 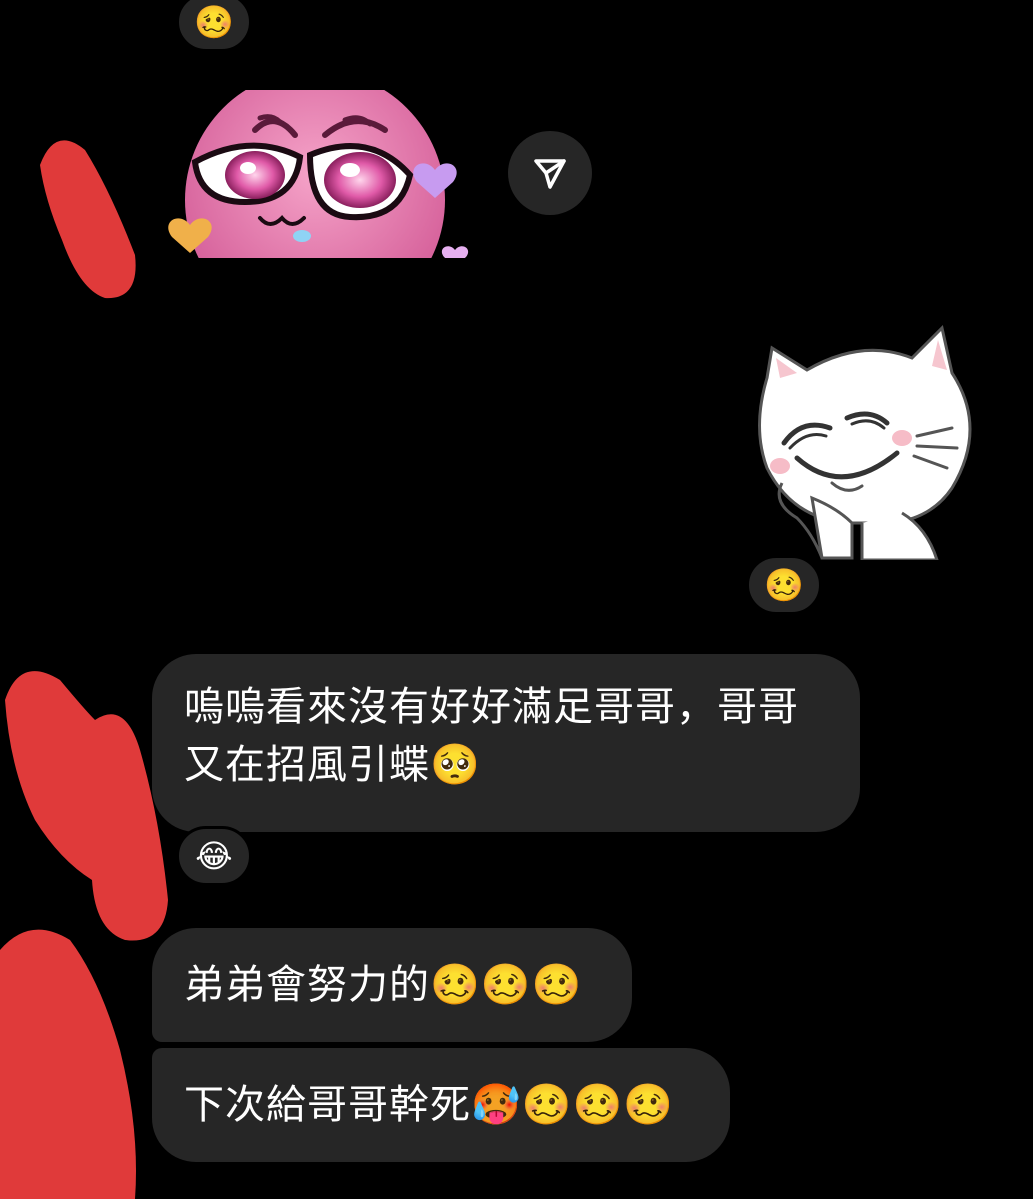 What do you see at coordinates (429, 1105) in the screenshot?
I see `message-text: 下次給哥哥幹死🥵🥴🥴🥴` at bounding box center [429, 1105].